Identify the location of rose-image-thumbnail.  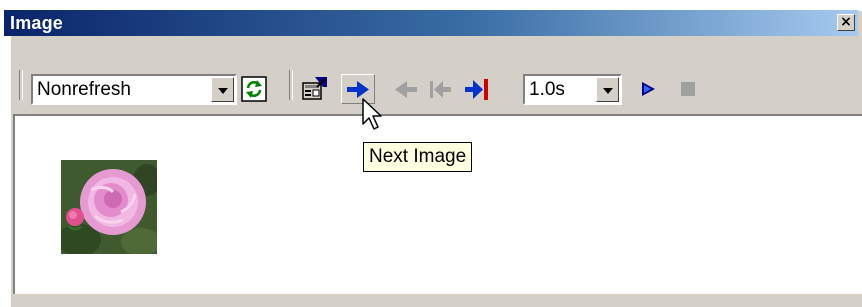
(109, 207).